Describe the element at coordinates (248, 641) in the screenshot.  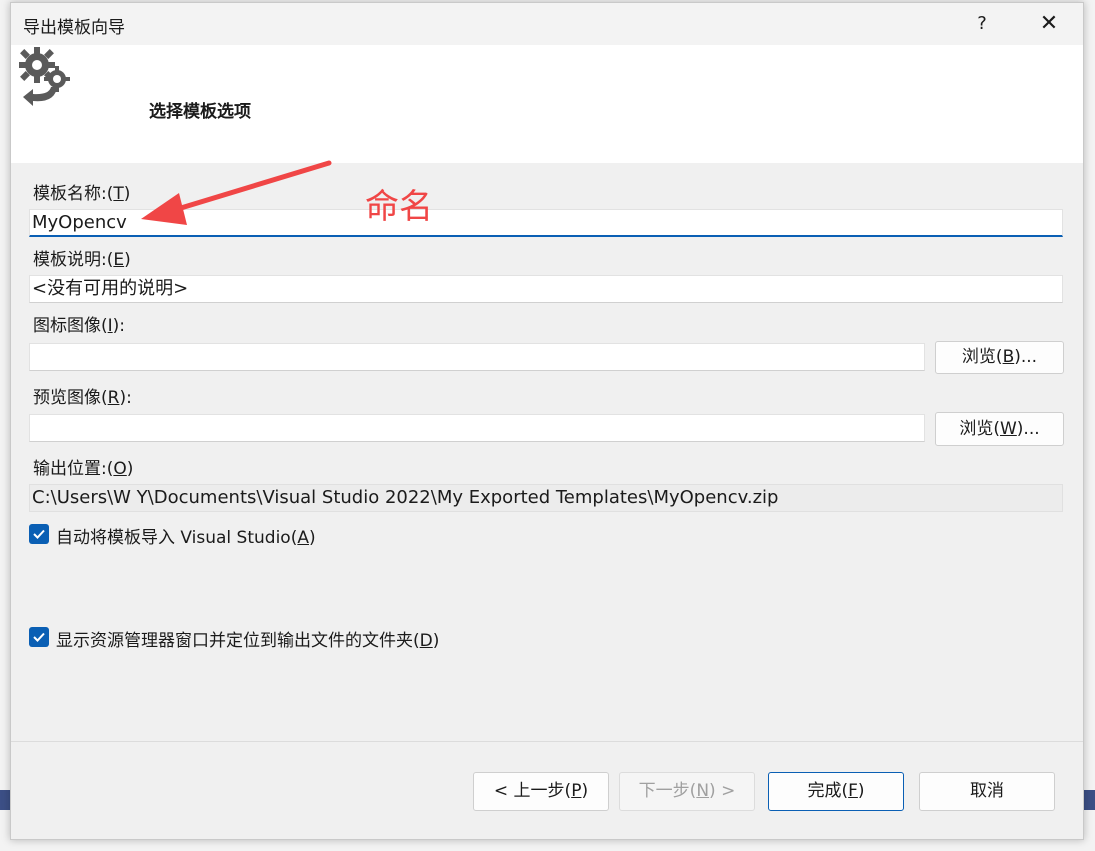
I see `show-explorer-label: 显示资源管理器窗口并定位到输出文件的文件夹(D)` at that location.